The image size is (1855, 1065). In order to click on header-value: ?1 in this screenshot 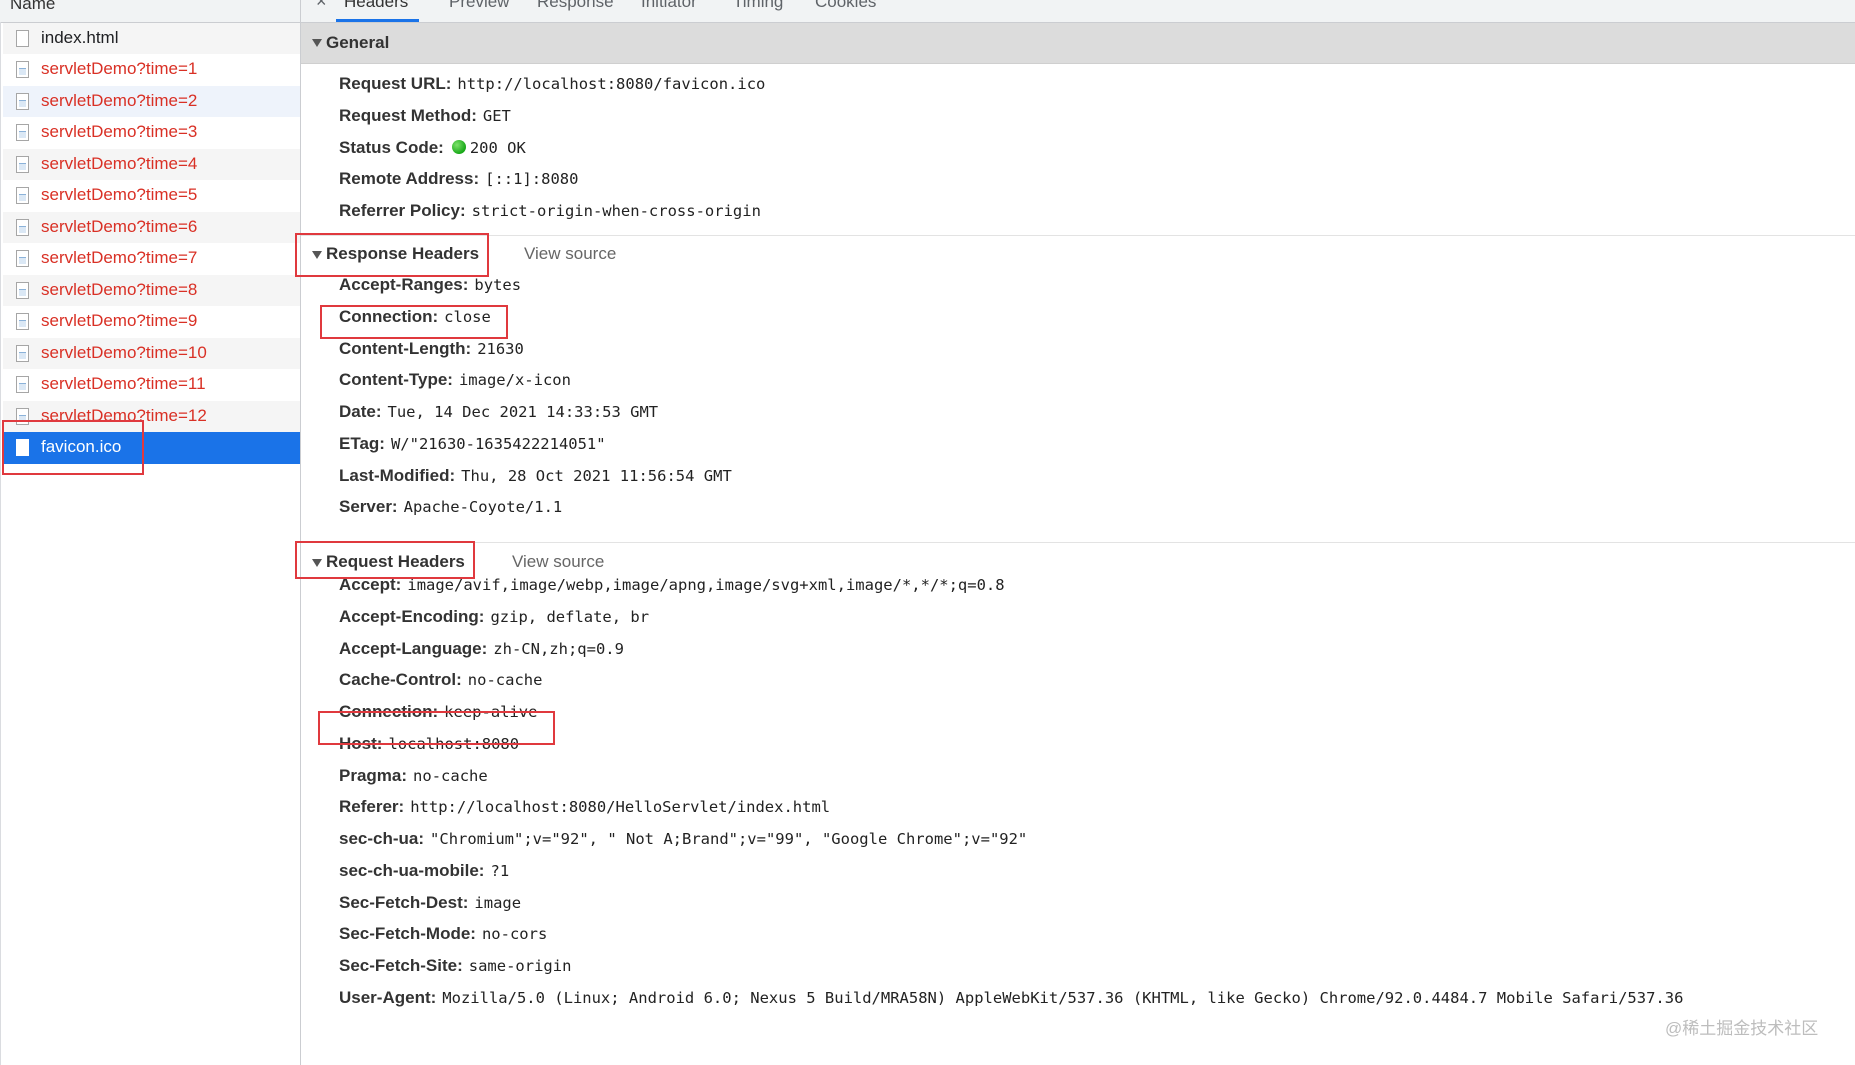, I will do `click(500, 870)`.